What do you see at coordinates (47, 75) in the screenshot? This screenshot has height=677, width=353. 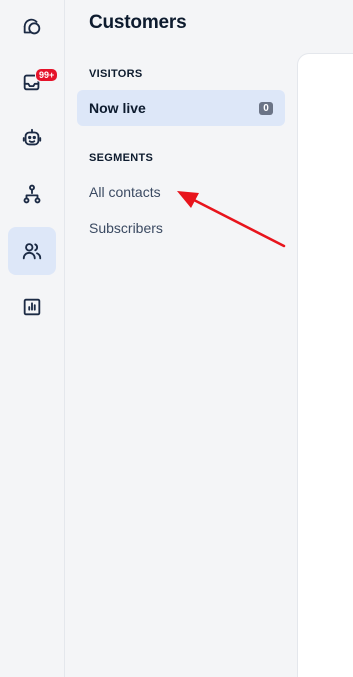 I see `unread-count-badge: 99+` at bounding box center [47, 75].